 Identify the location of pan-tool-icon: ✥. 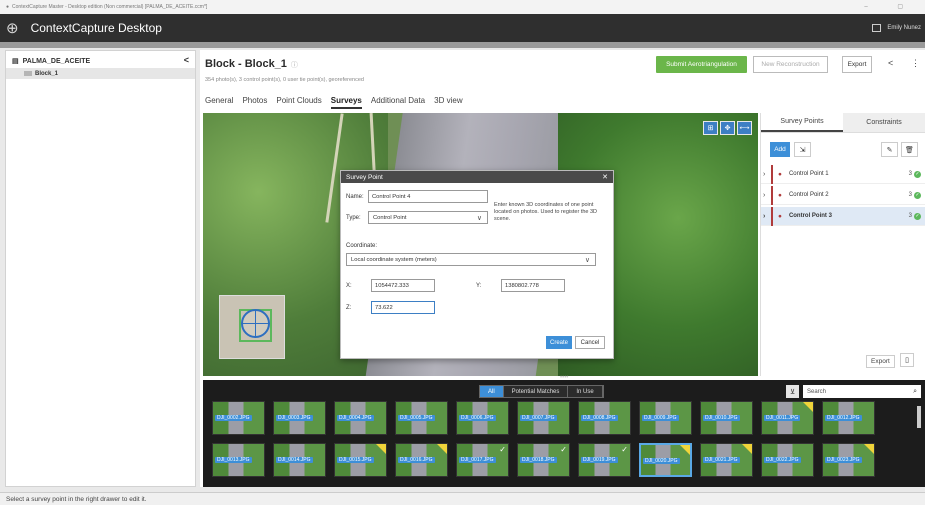
(727, 128).